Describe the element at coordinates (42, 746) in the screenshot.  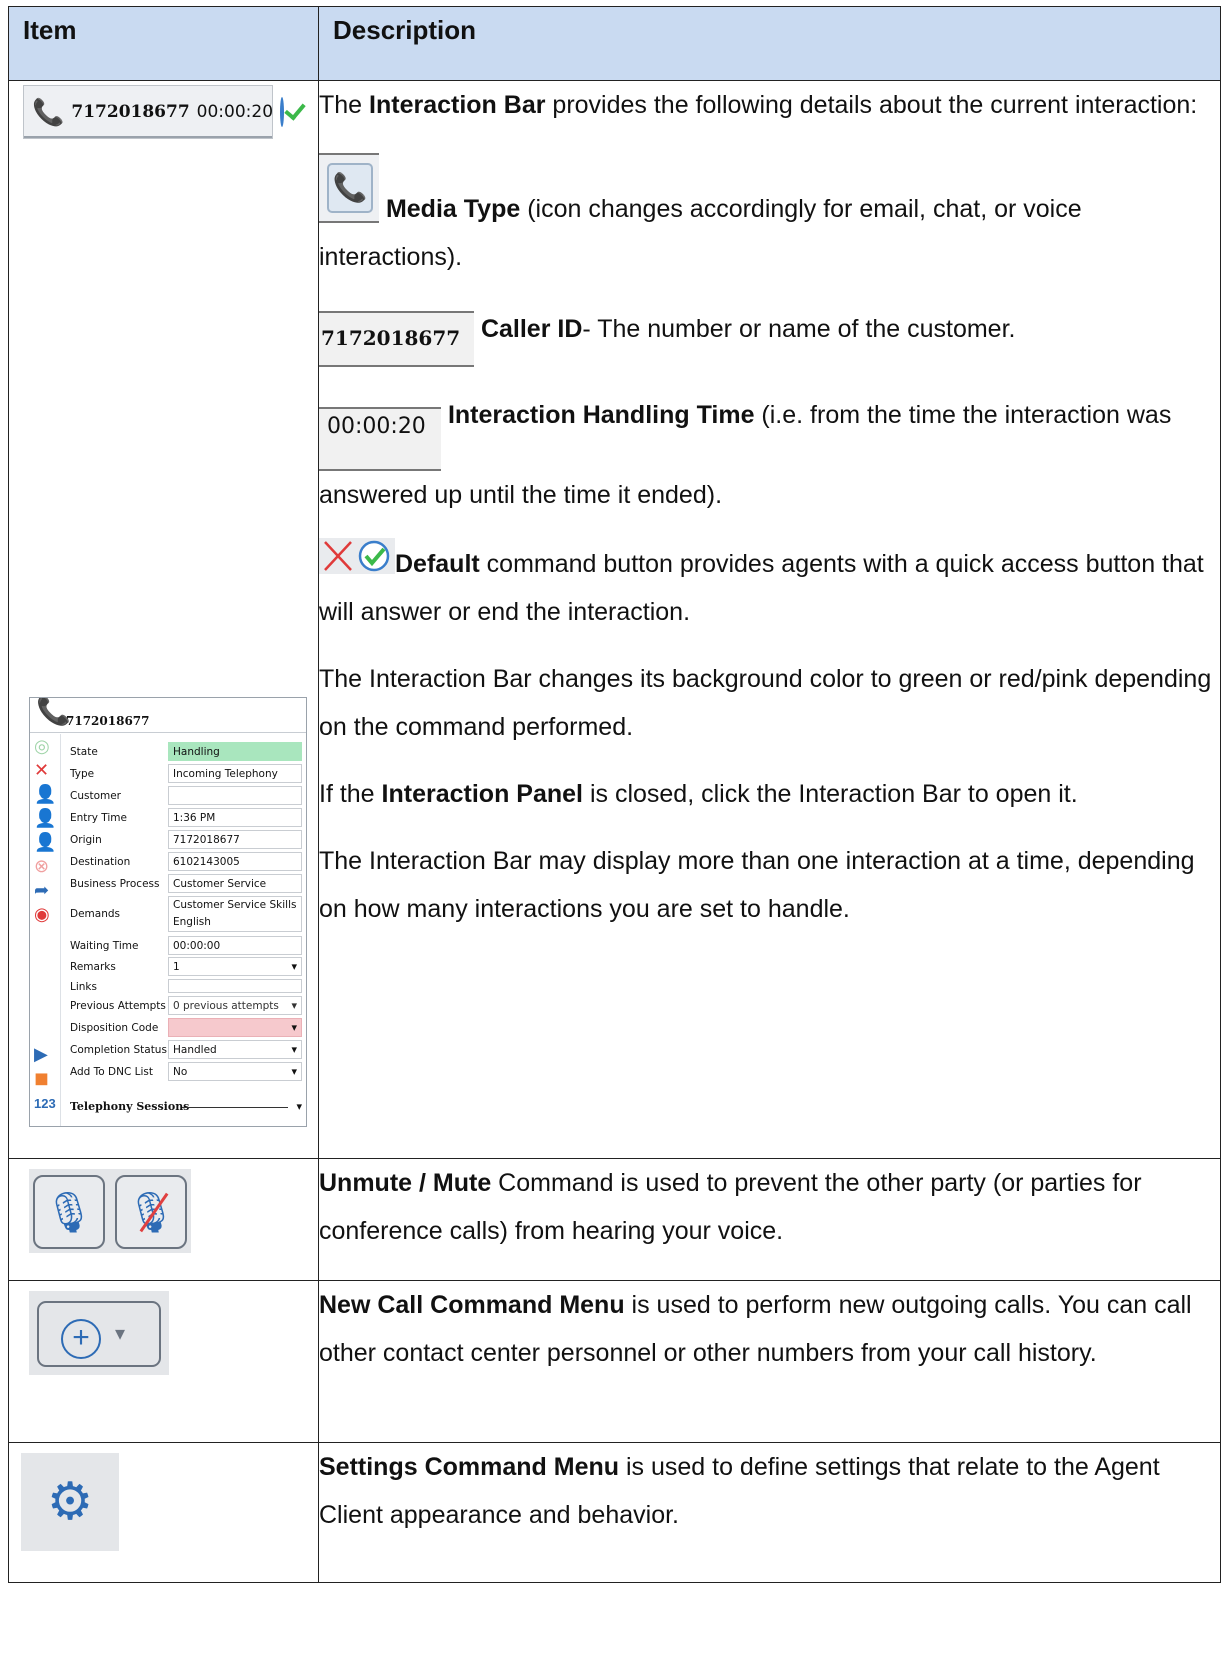
I see `answer-icon: ◎` at that location.